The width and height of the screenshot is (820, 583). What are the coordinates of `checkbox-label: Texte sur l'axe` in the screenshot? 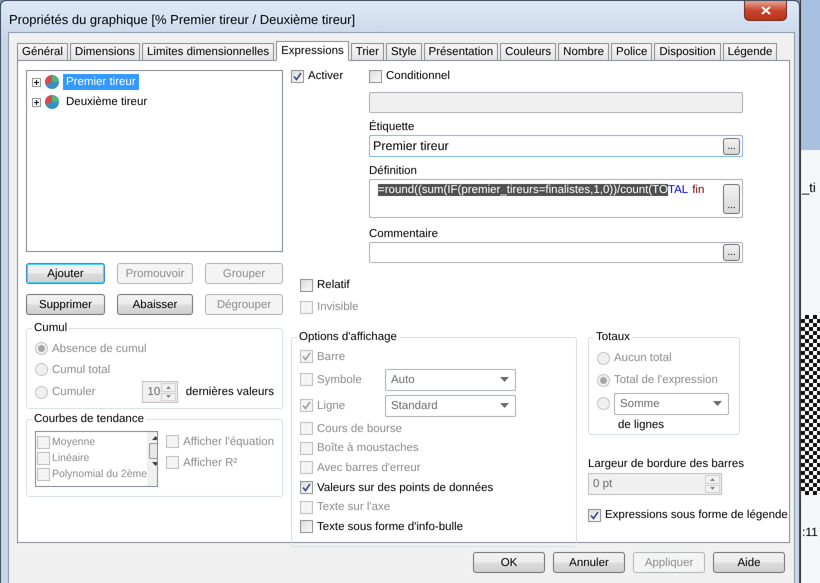 It's located at (353, 507).